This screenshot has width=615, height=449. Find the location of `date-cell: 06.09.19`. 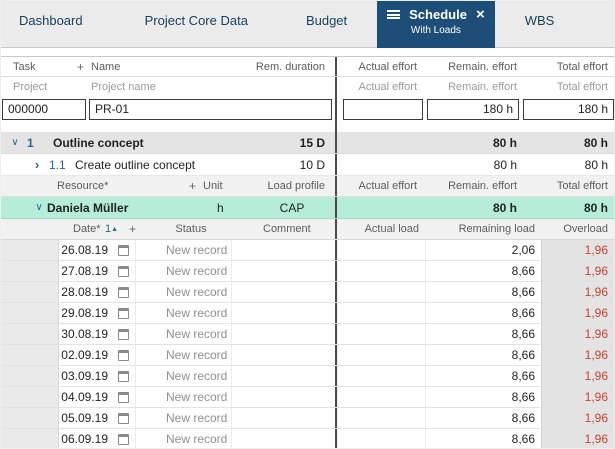

date-cell: 06.09.19 is located at coordinates (85, 439).